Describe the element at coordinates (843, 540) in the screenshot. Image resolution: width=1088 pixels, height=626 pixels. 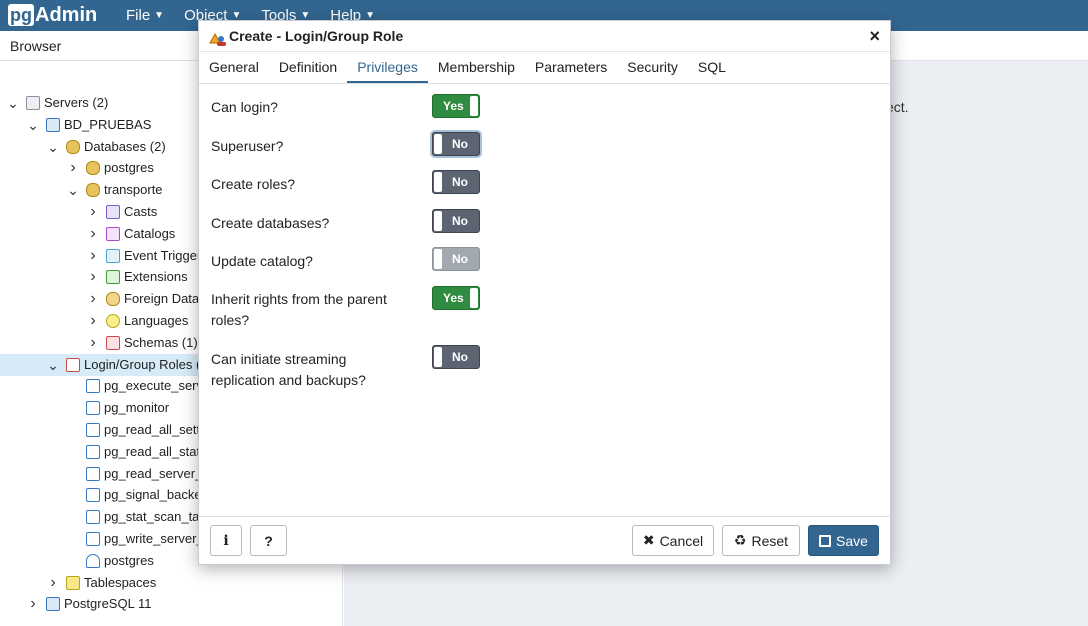
I see `save-button: Save` at that location.